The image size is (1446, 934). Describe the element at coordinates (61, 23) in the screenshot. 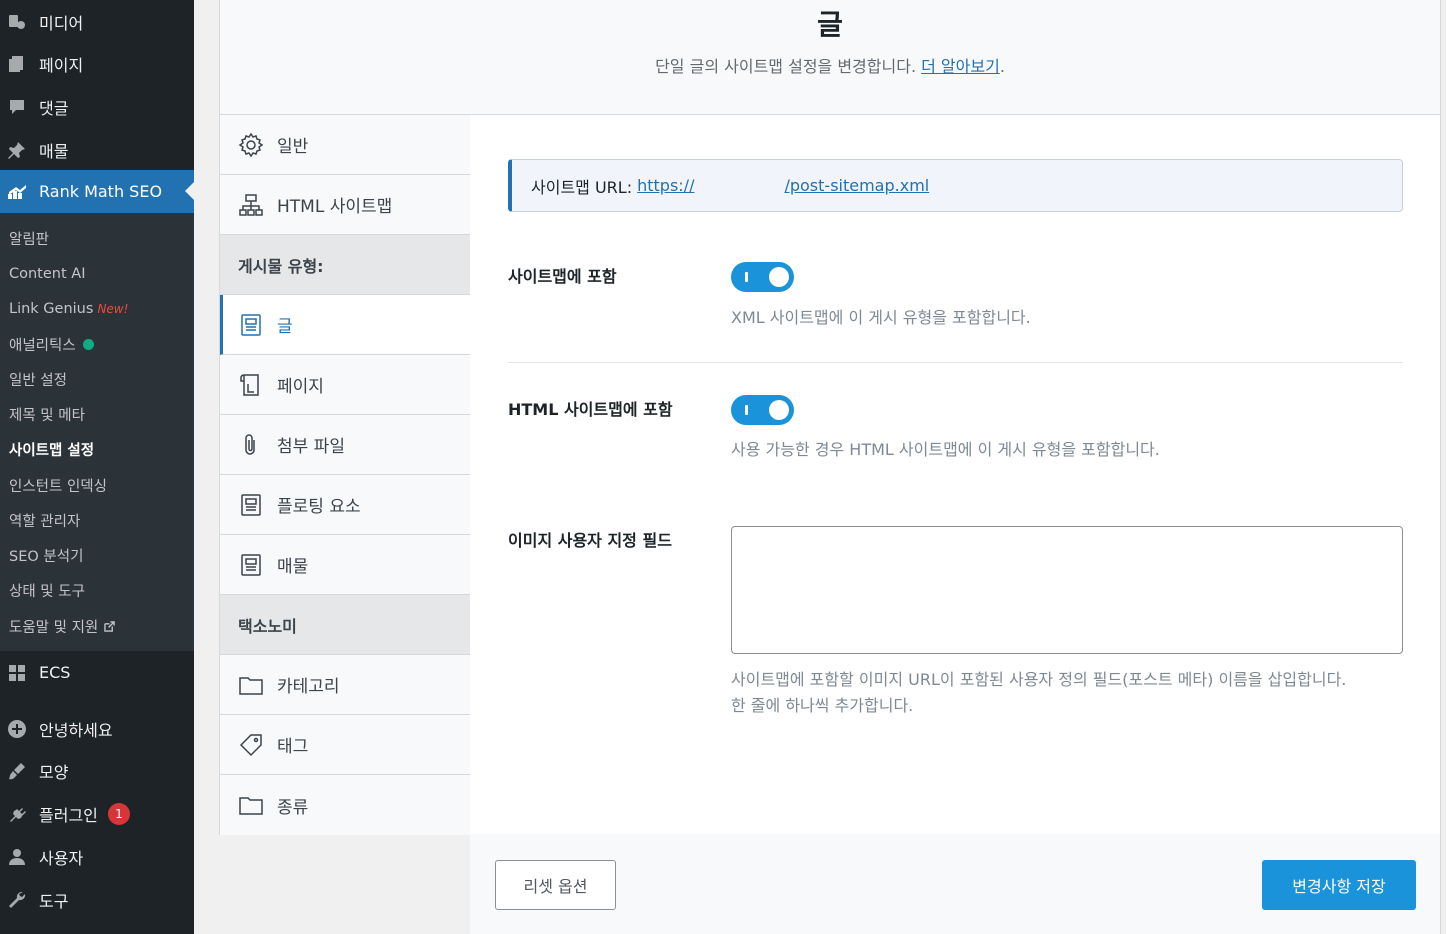

I see `menu-label: 미디어` at that location.